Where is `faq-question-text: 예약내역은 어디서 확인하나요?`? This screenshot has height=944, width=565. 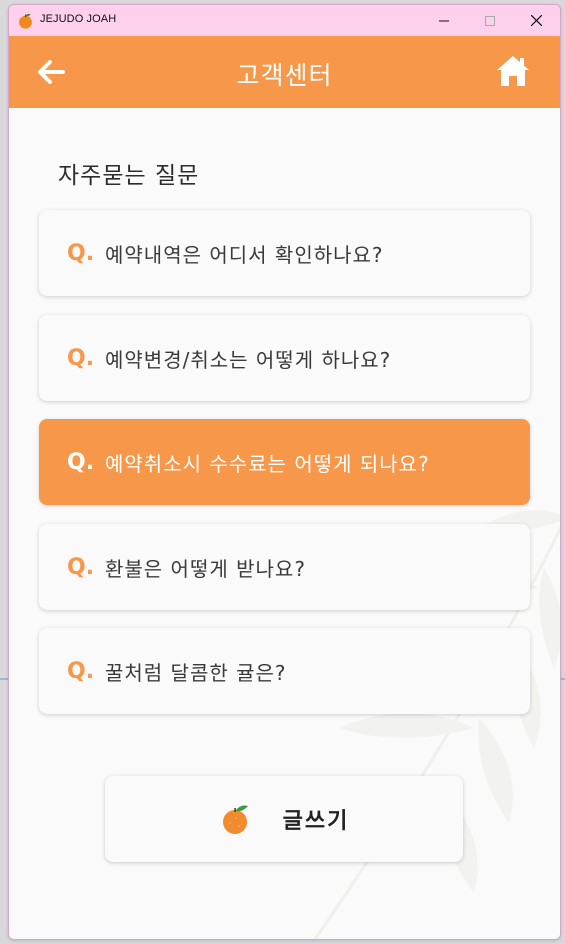 faq-question-text: 예약내역은 어디서 확인하나요? is located at coordinates (244, 254).